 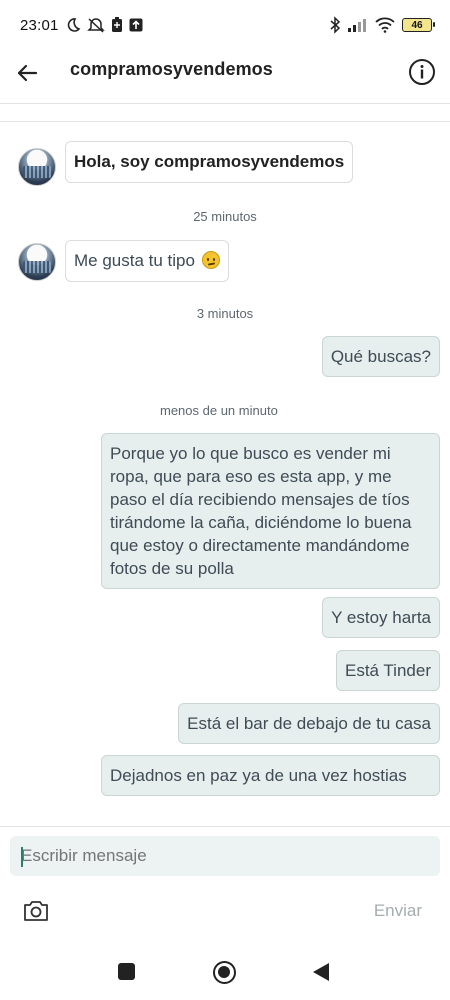 What do you see at coordinates (321, 972) in the screenshot?
I see `system-back-button` at bounding box center [321, 972].